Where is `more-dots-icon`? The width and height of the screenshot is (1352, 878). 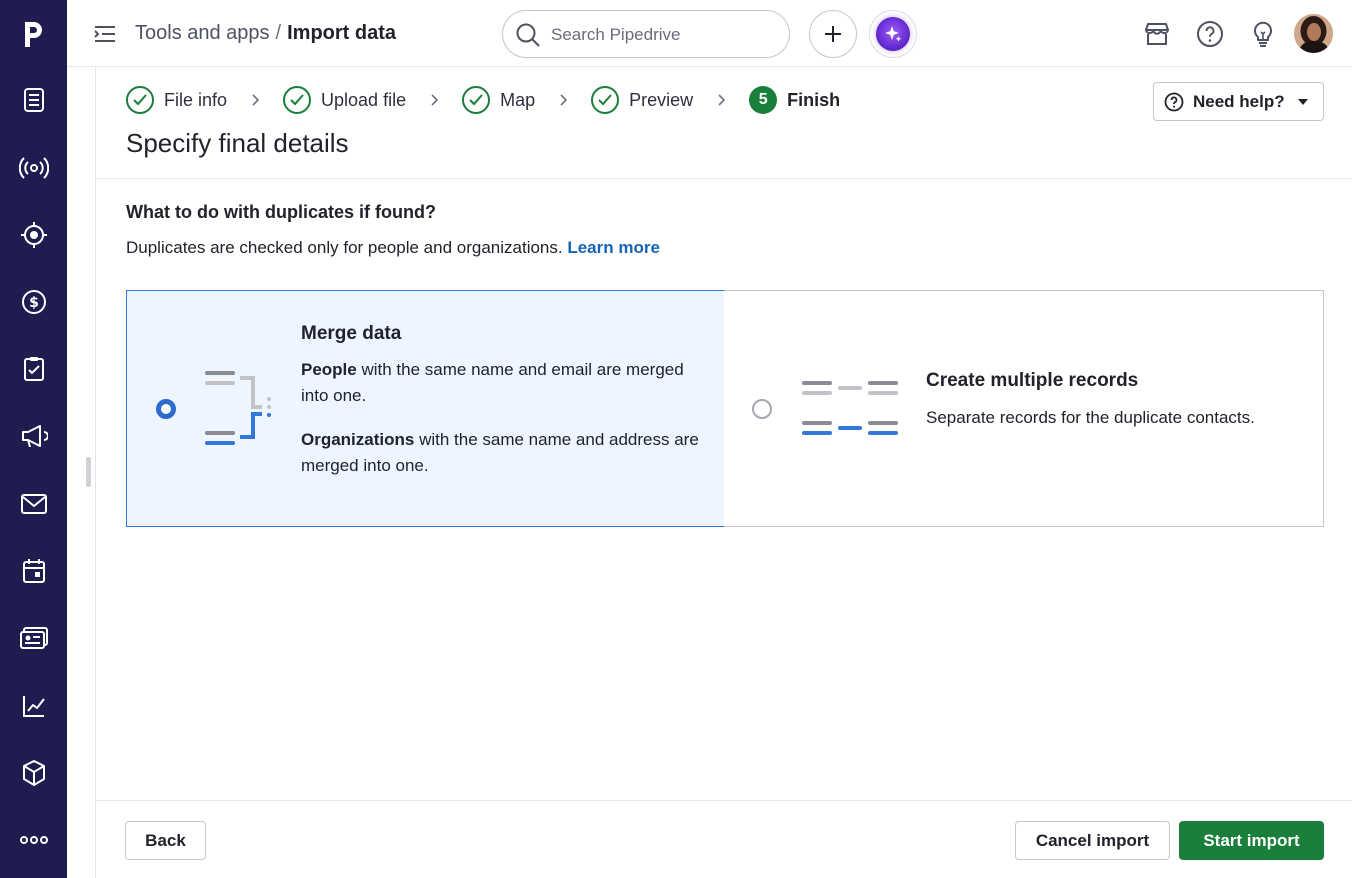 more-dots-icon is located at coordinates (33, 840).